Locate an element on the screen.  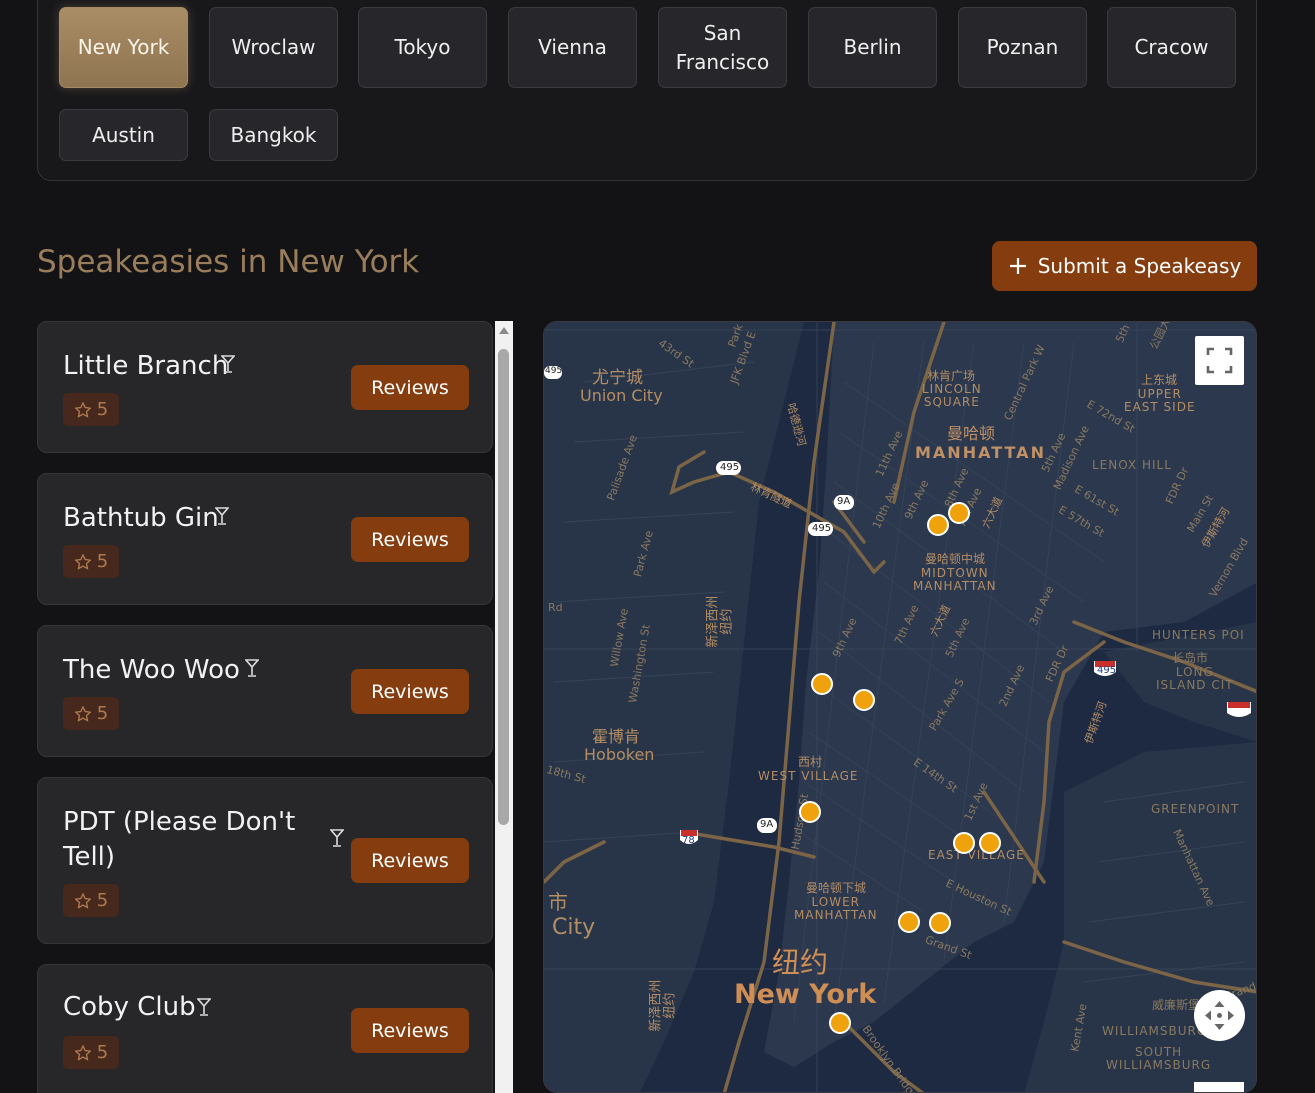
speakeasy-card: Little Branch 5 Reviews is located at coordinates (265, 387).